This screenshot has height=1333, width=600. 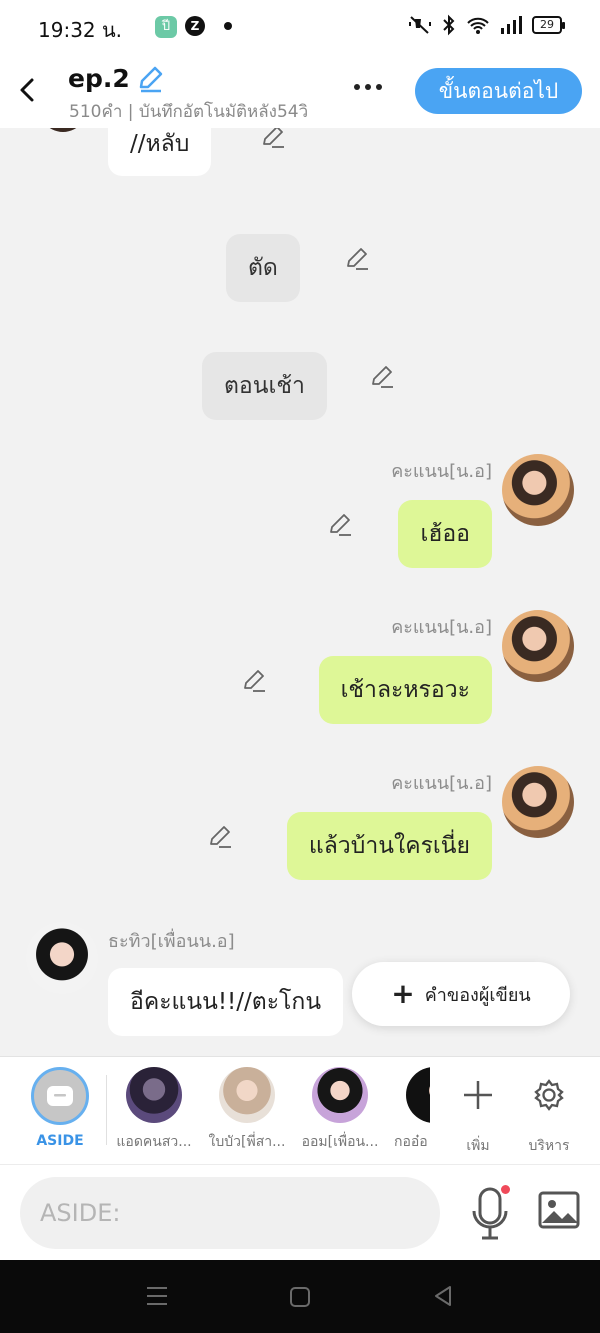 What do you see at coordinates (263, 268) in the screenshot?
I see `narration-bubble: ตัด` at bounding box center [263, 268].